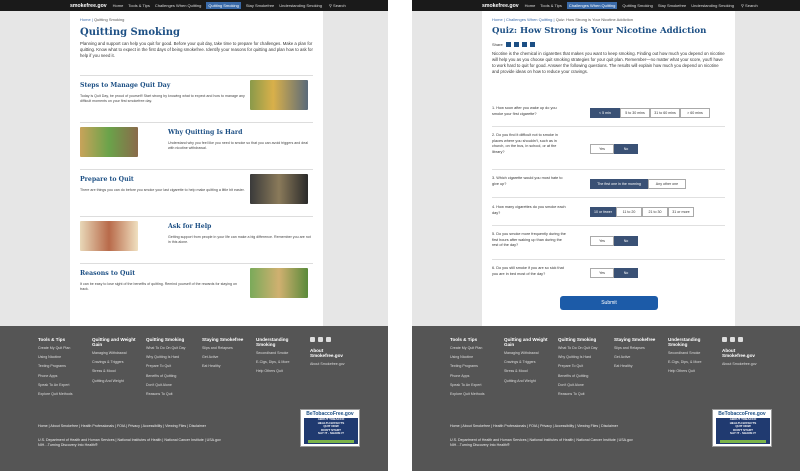 This screenshot has height=471, width=800. I want to click on footer-link: Reasons To Quit, so click(583, 394).